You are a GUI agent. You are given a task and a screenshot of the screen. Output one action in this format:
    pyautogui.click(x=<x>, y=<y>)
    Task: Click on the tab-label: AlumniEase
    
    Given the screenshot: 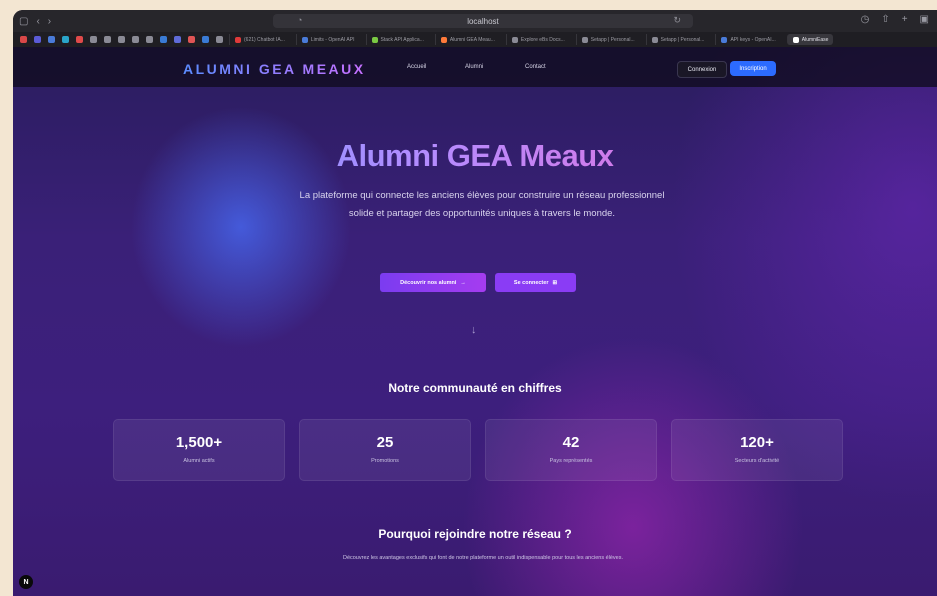 What is the action you would take?
    pyautogui.click(x=815, y=39)
    